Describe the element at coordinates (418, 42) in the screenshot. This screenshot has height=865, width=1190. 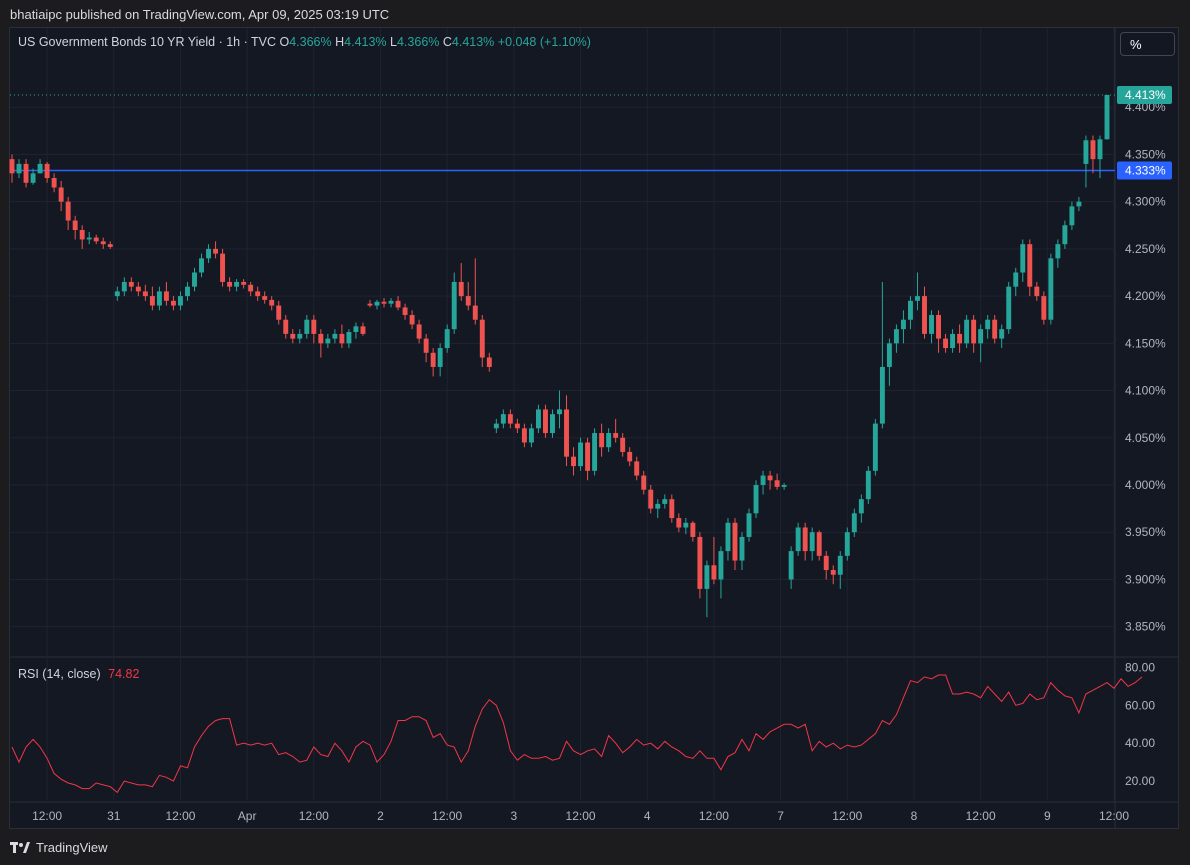
I see `low-value: 4.366%` at that location.